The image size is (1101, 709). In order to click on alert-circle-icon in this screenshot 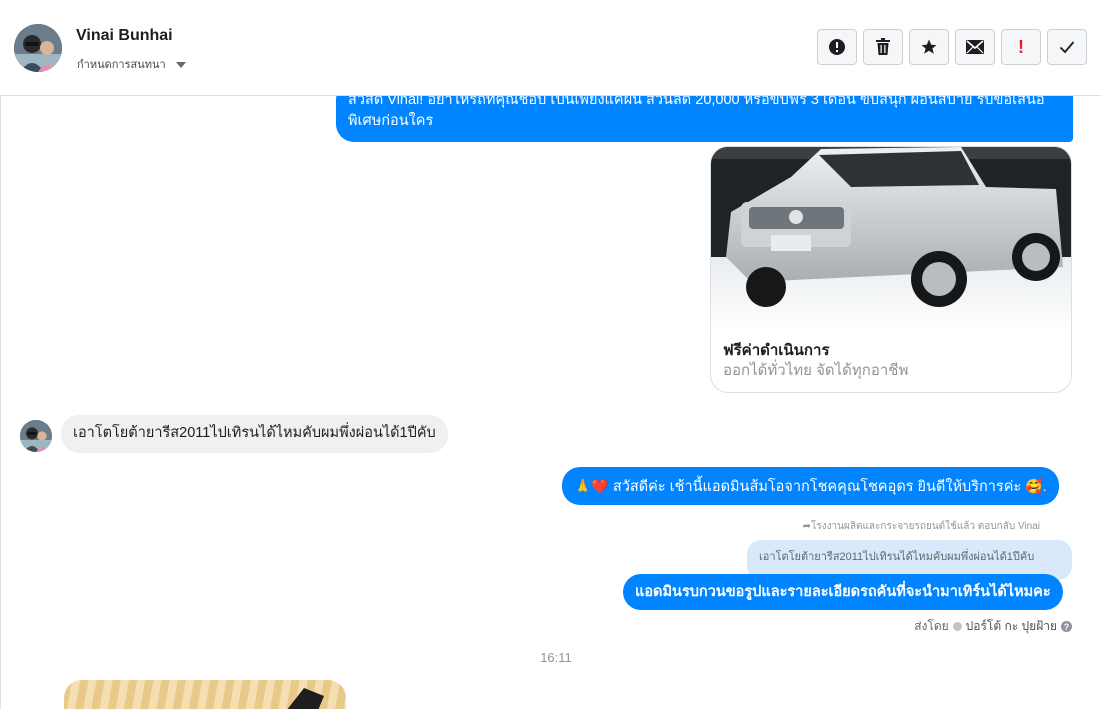, I will do `click(837, 47)`.